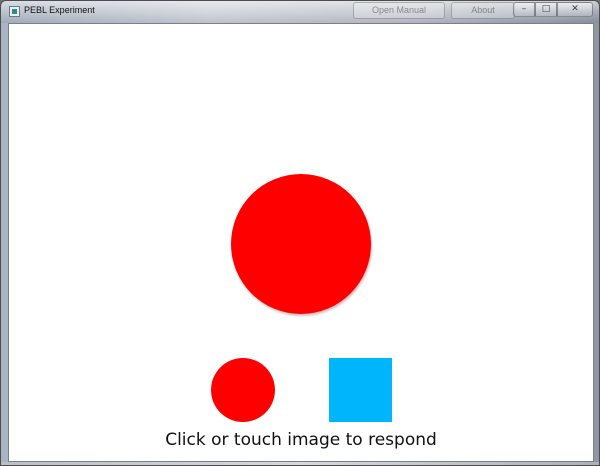 The image size is (600, 466). I want to click on background-open-manual-button: Open Manual, so click(399, 10).